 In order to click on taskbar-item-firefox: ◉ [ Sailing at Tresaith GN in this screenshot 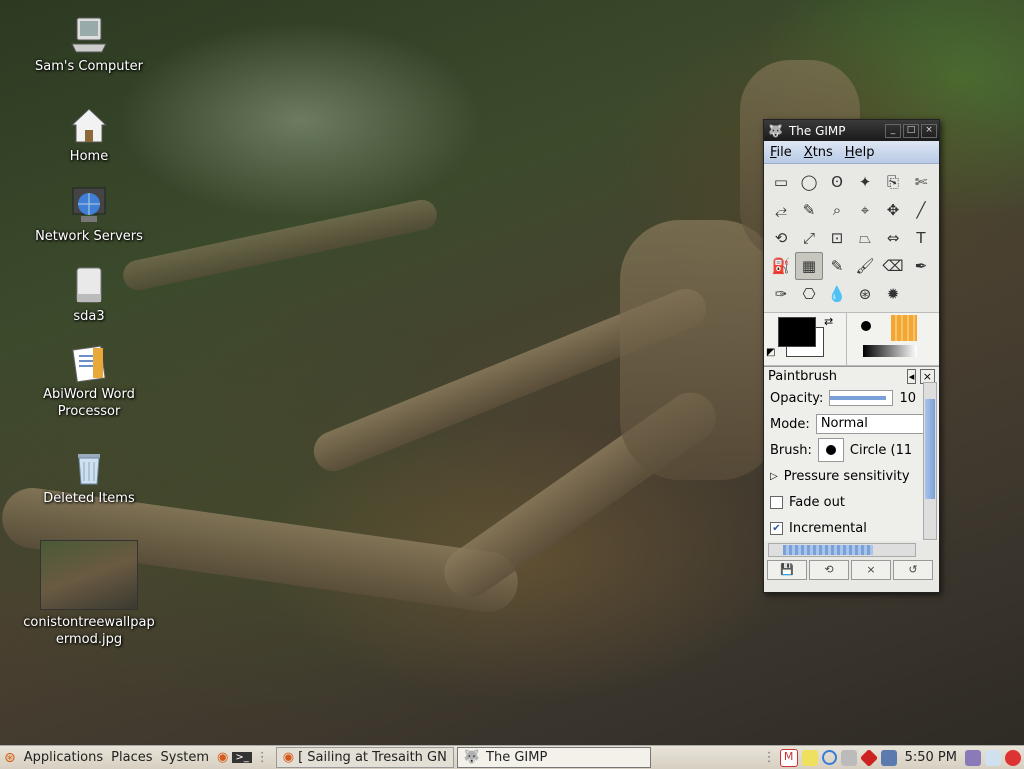, I will do `click(364, 757)`.